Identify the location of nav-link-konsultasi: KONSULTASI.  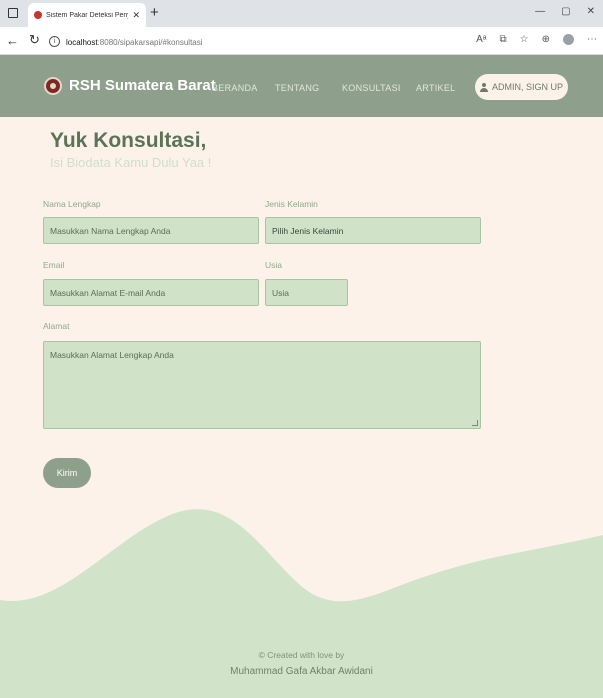
(371, 88).